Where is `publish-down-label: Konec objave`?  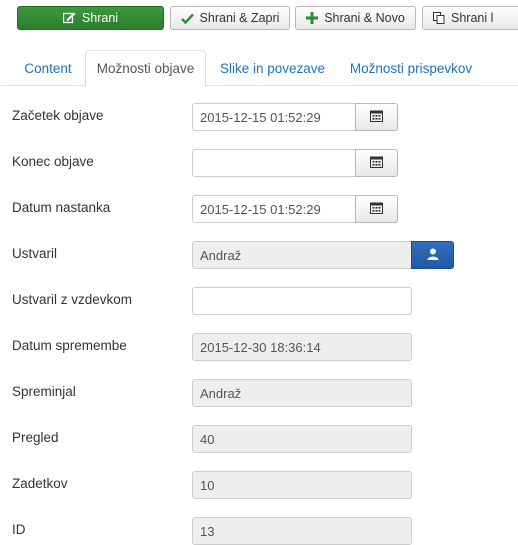 publish-down-label: Konec objave is located at coordinates (53, 161).